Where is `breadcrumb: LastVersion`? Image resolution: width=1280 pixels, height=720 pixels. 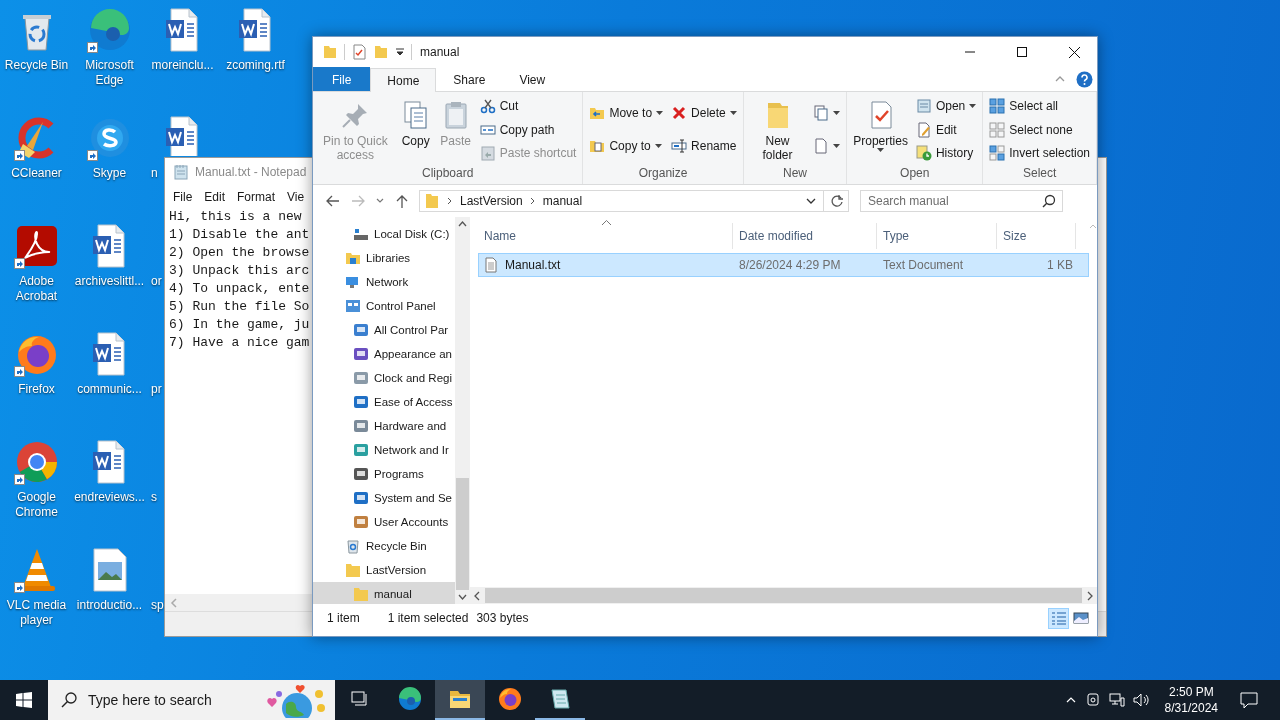 breadcrumb: LastVersion is located at coordinates (491, 201).